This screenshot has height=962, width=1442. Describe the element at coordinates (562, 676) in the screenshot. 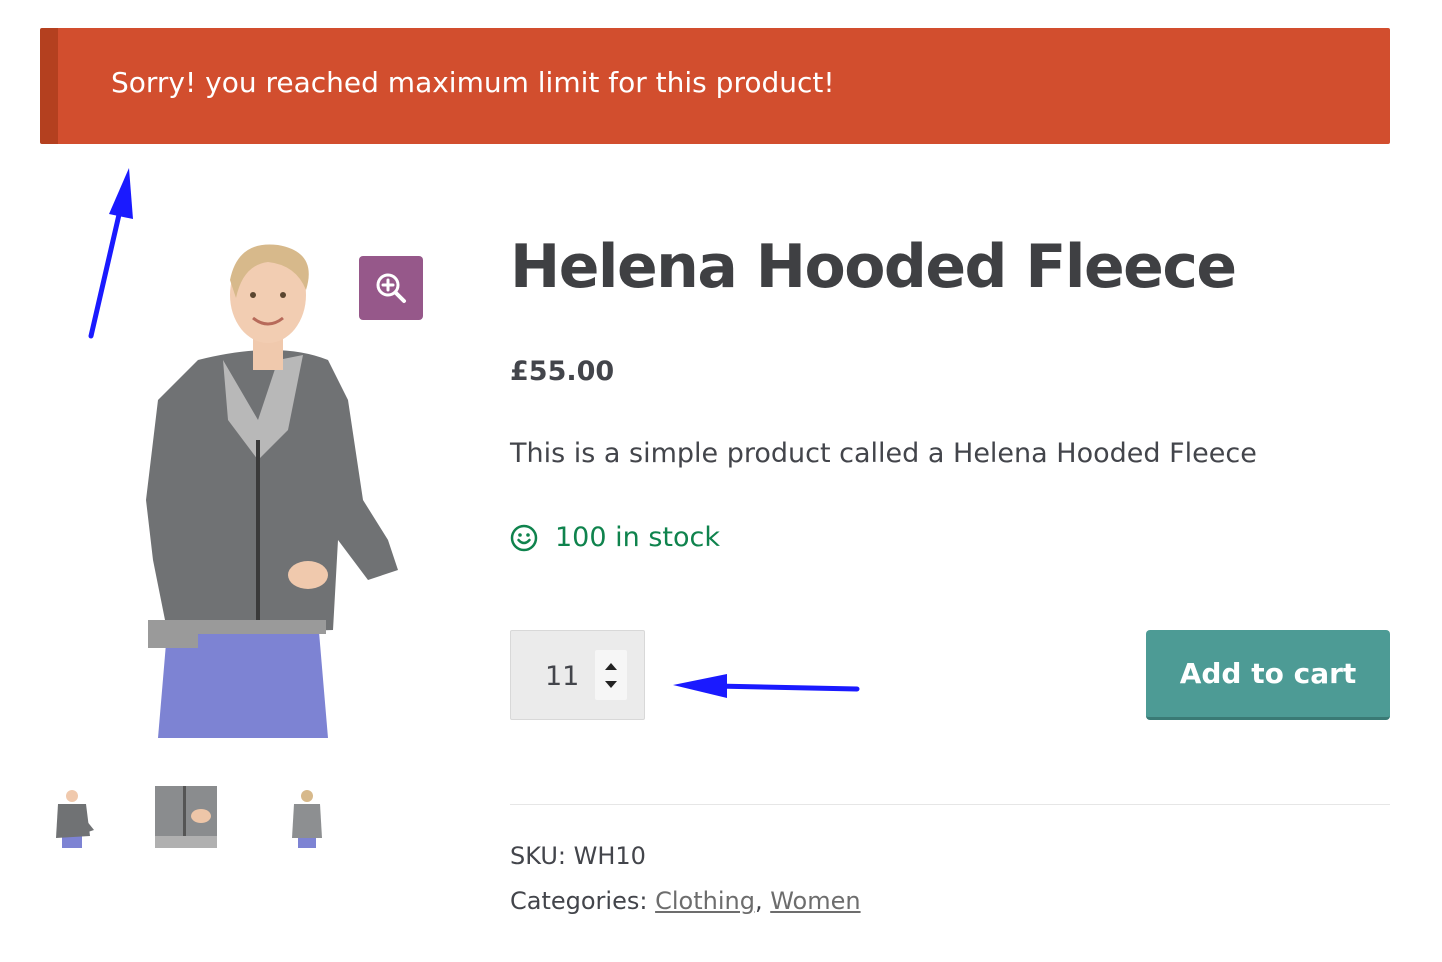

I see `quantity-value: 11` at that location.